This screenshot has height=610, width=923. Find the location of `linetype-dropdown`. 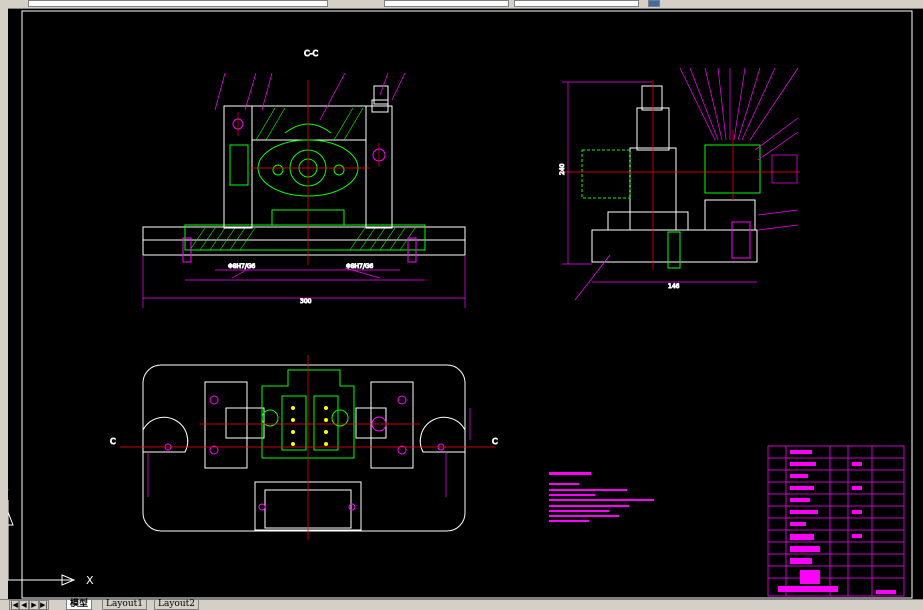

linetype-dropdown is located at coordinates (446, 3).